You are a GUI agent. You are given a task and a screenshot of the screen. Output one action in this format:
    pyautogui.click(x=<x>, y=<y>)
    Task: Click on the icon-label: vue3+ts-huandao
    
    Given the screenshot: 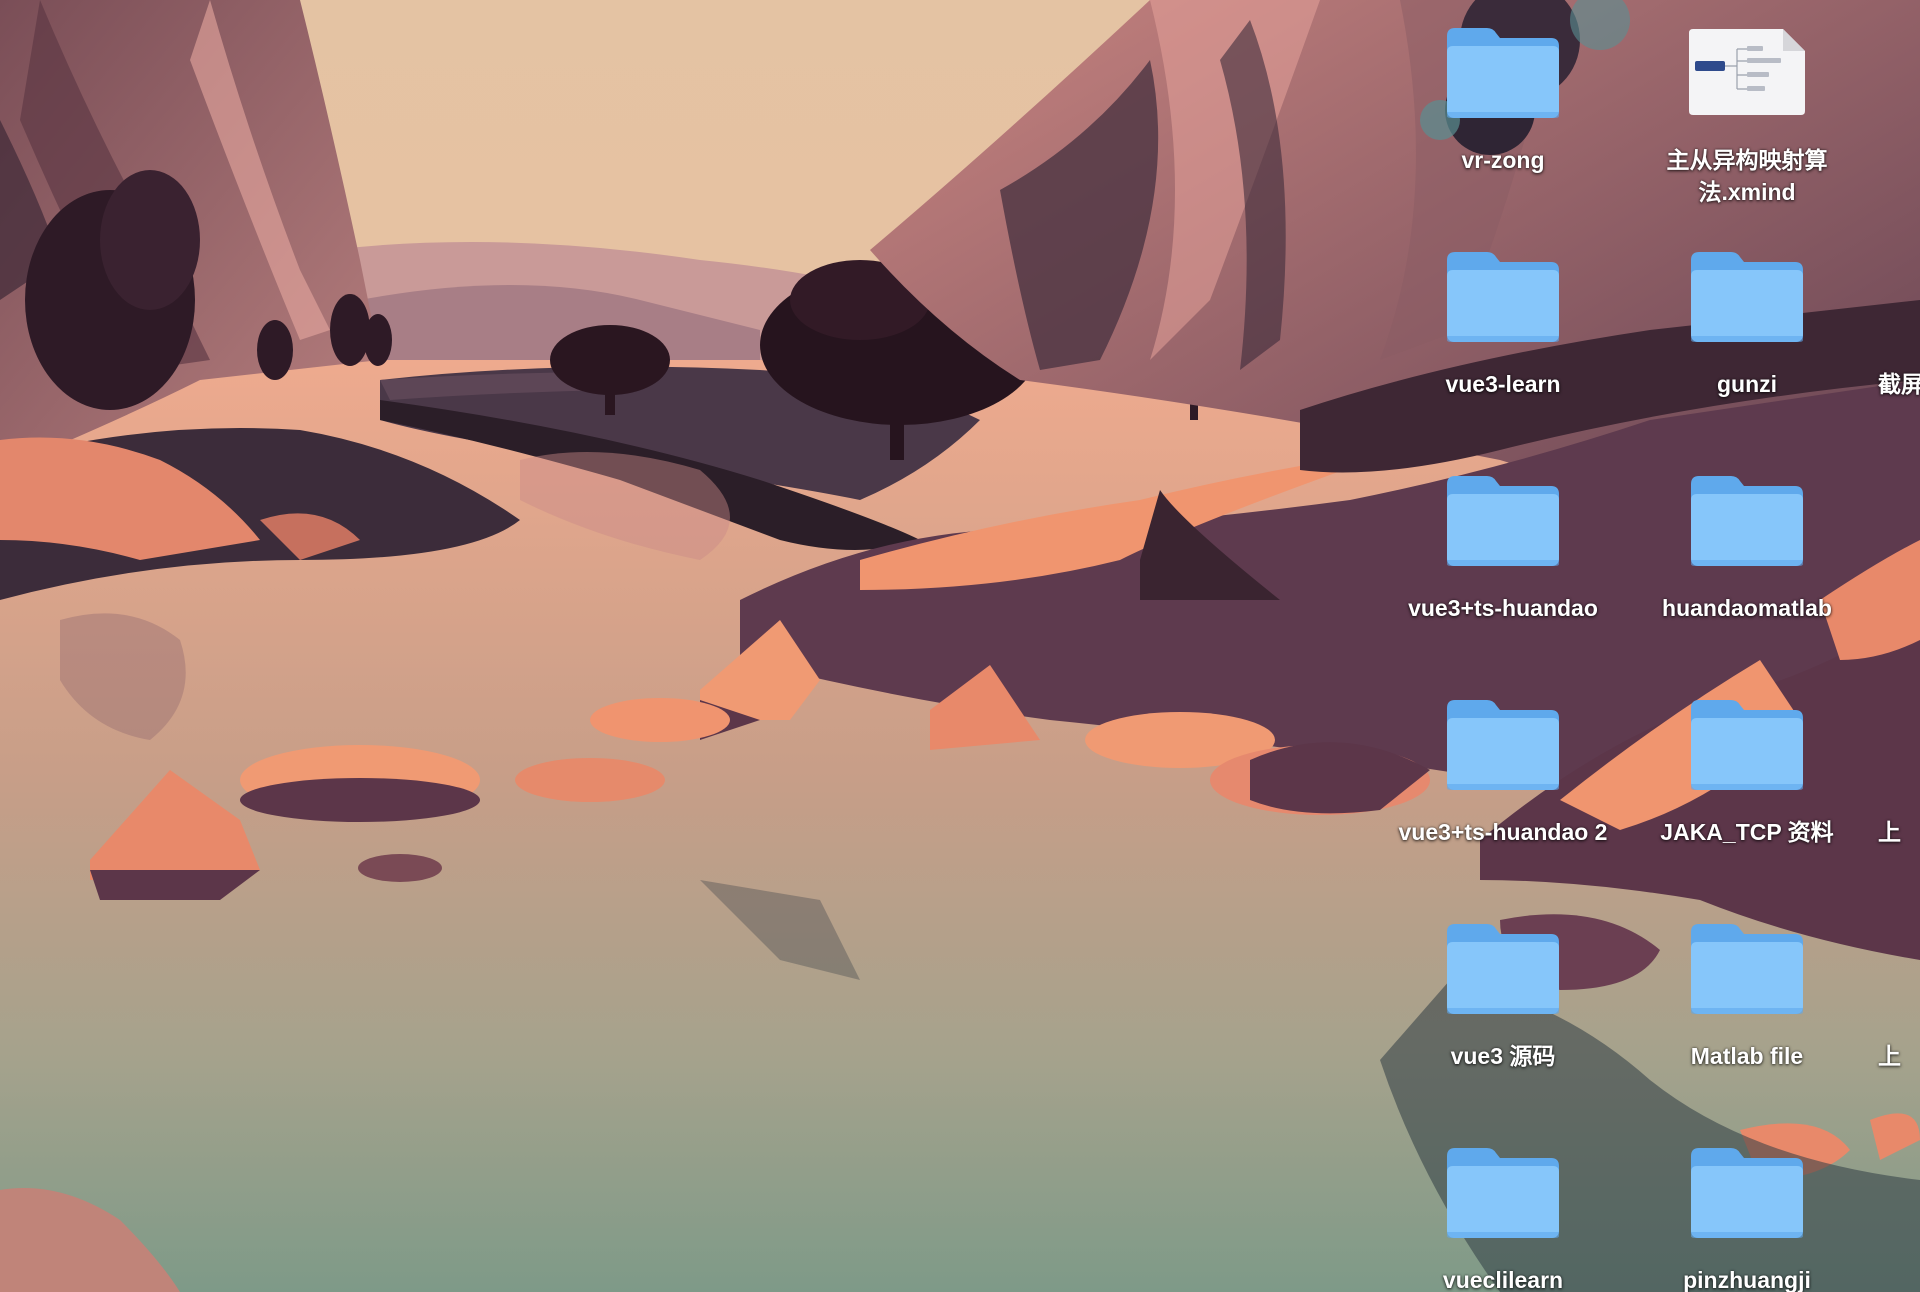 What is the action you would take?
    pyautogui.click(x=1503, y=608)
    